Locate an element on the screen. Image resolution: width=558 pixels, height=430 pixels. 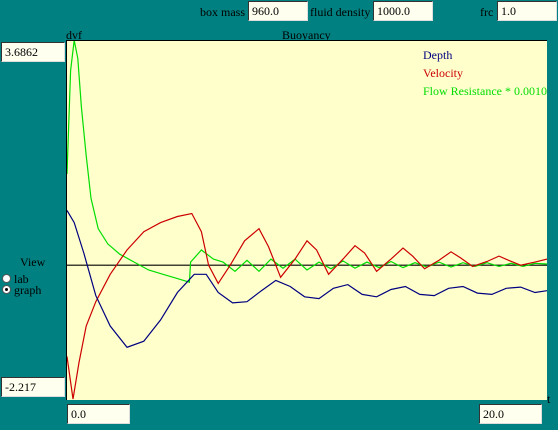
legend-depth: Depth is located at coordinates (438, 55).